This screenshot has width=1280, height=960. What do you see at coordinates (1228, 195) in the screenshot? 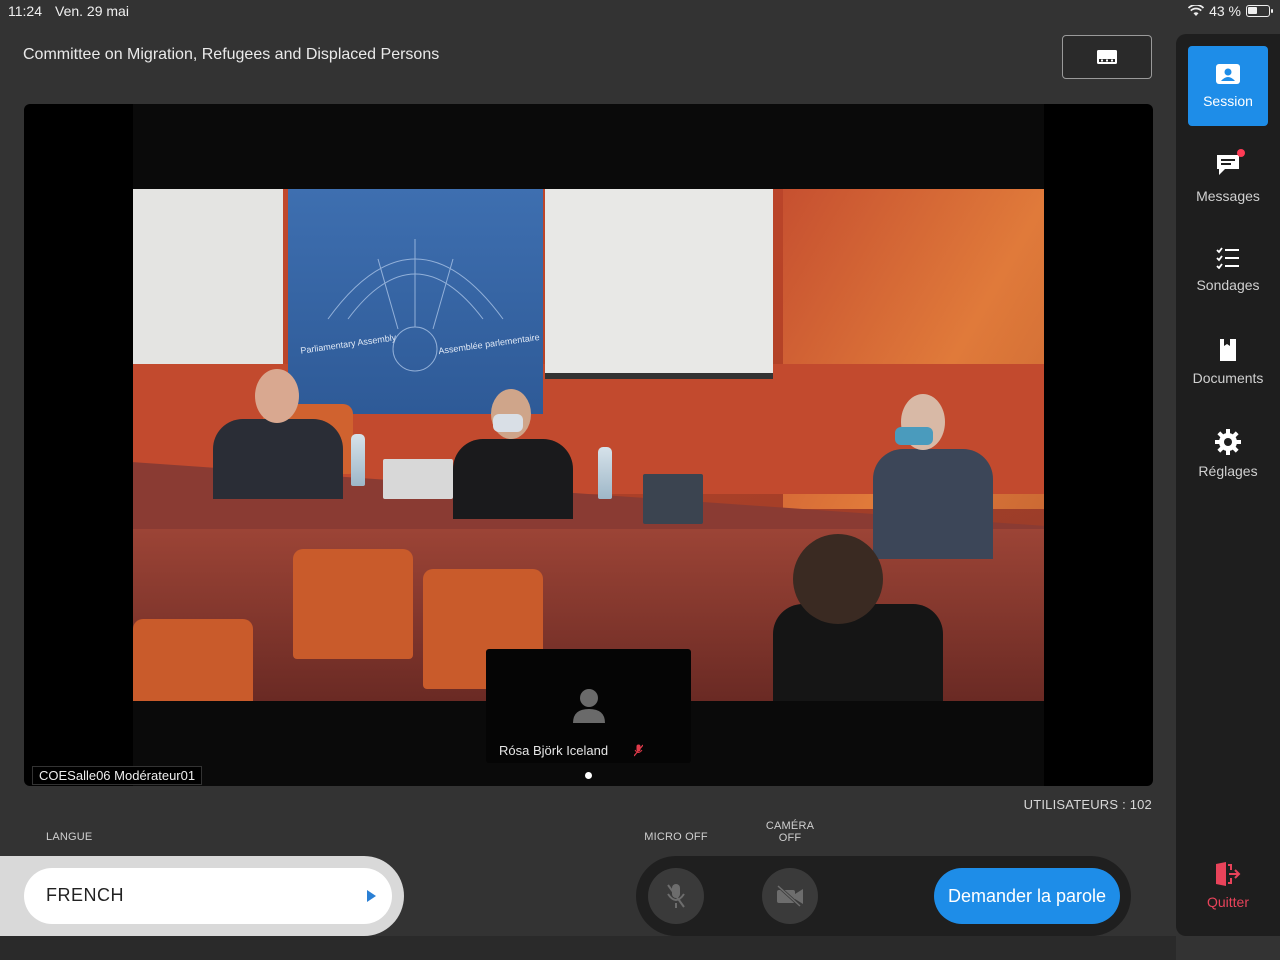
I see `sidebar-item-label: Messages` at bounding box center [1228, 195].